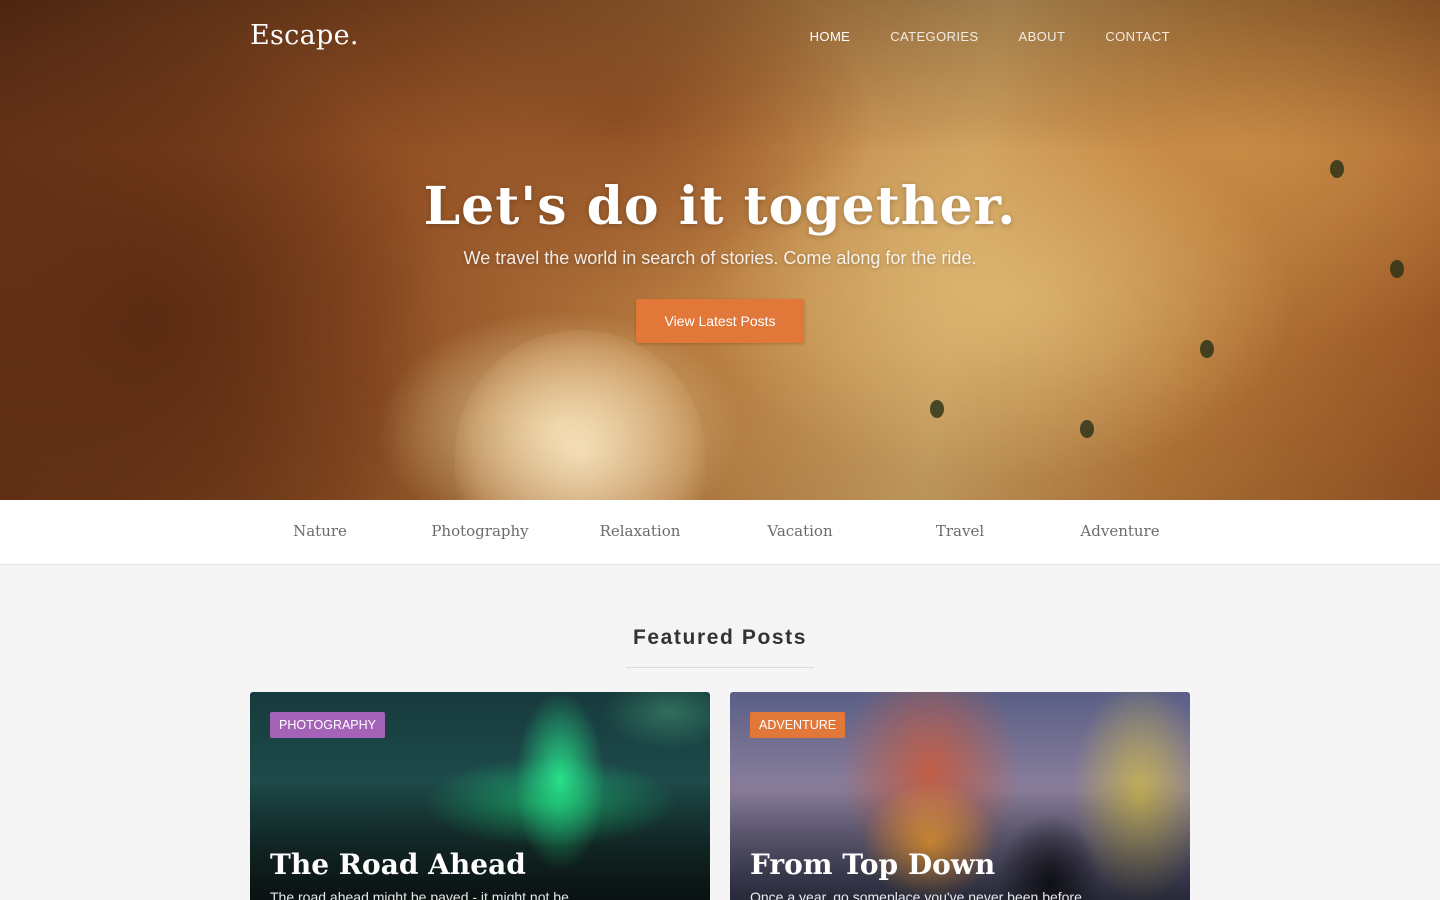 Image resolution: width=1440 pixels, height=900 pixels. Describe the element at coordinates (990, 36) in the screenshot. I see `main-nav: HOME CATEGORIES ABOUT CONTACT` at that location.